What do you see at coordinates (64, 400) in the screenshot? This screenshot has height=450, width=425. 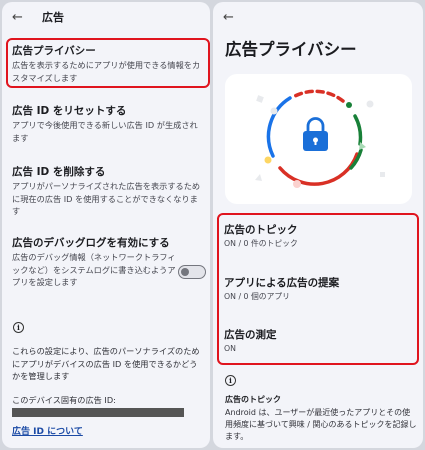 I see `device-id-label: このデバイス固有の広告 ID:` at bounding box center [64, 400].